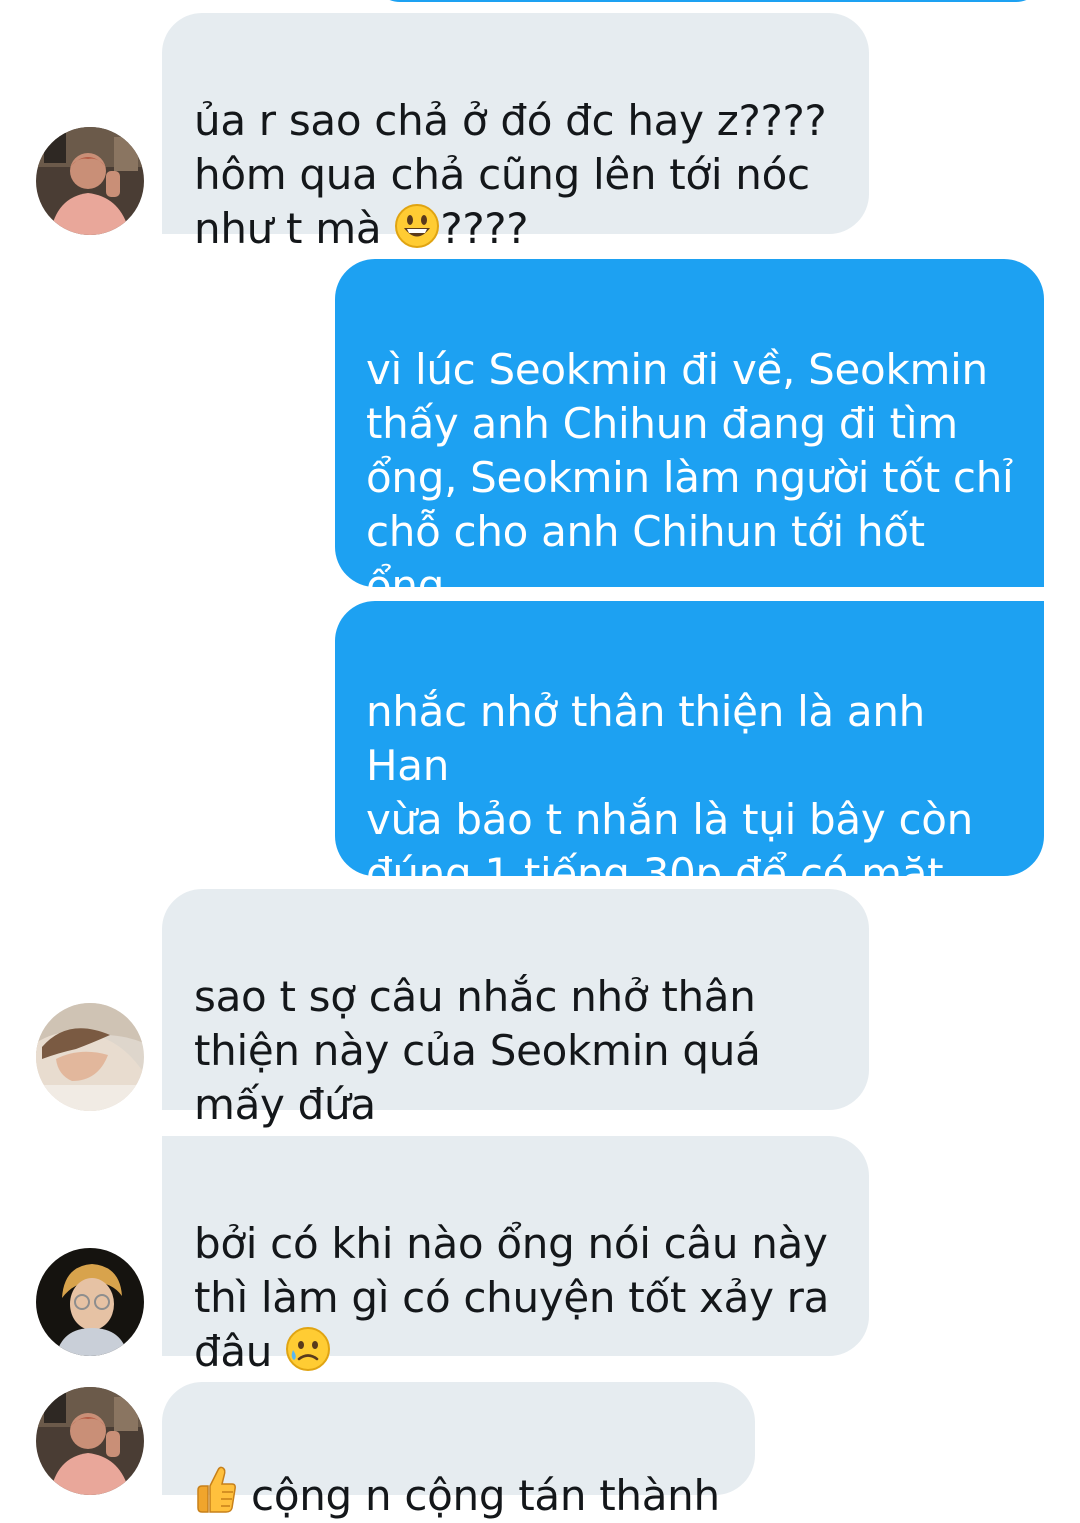 The image size is (1080, 1523). What do you see at coordinates (484, 228) in the screenshot?
I see `message-text-suffix: ????` at bounding box center [484, 228].